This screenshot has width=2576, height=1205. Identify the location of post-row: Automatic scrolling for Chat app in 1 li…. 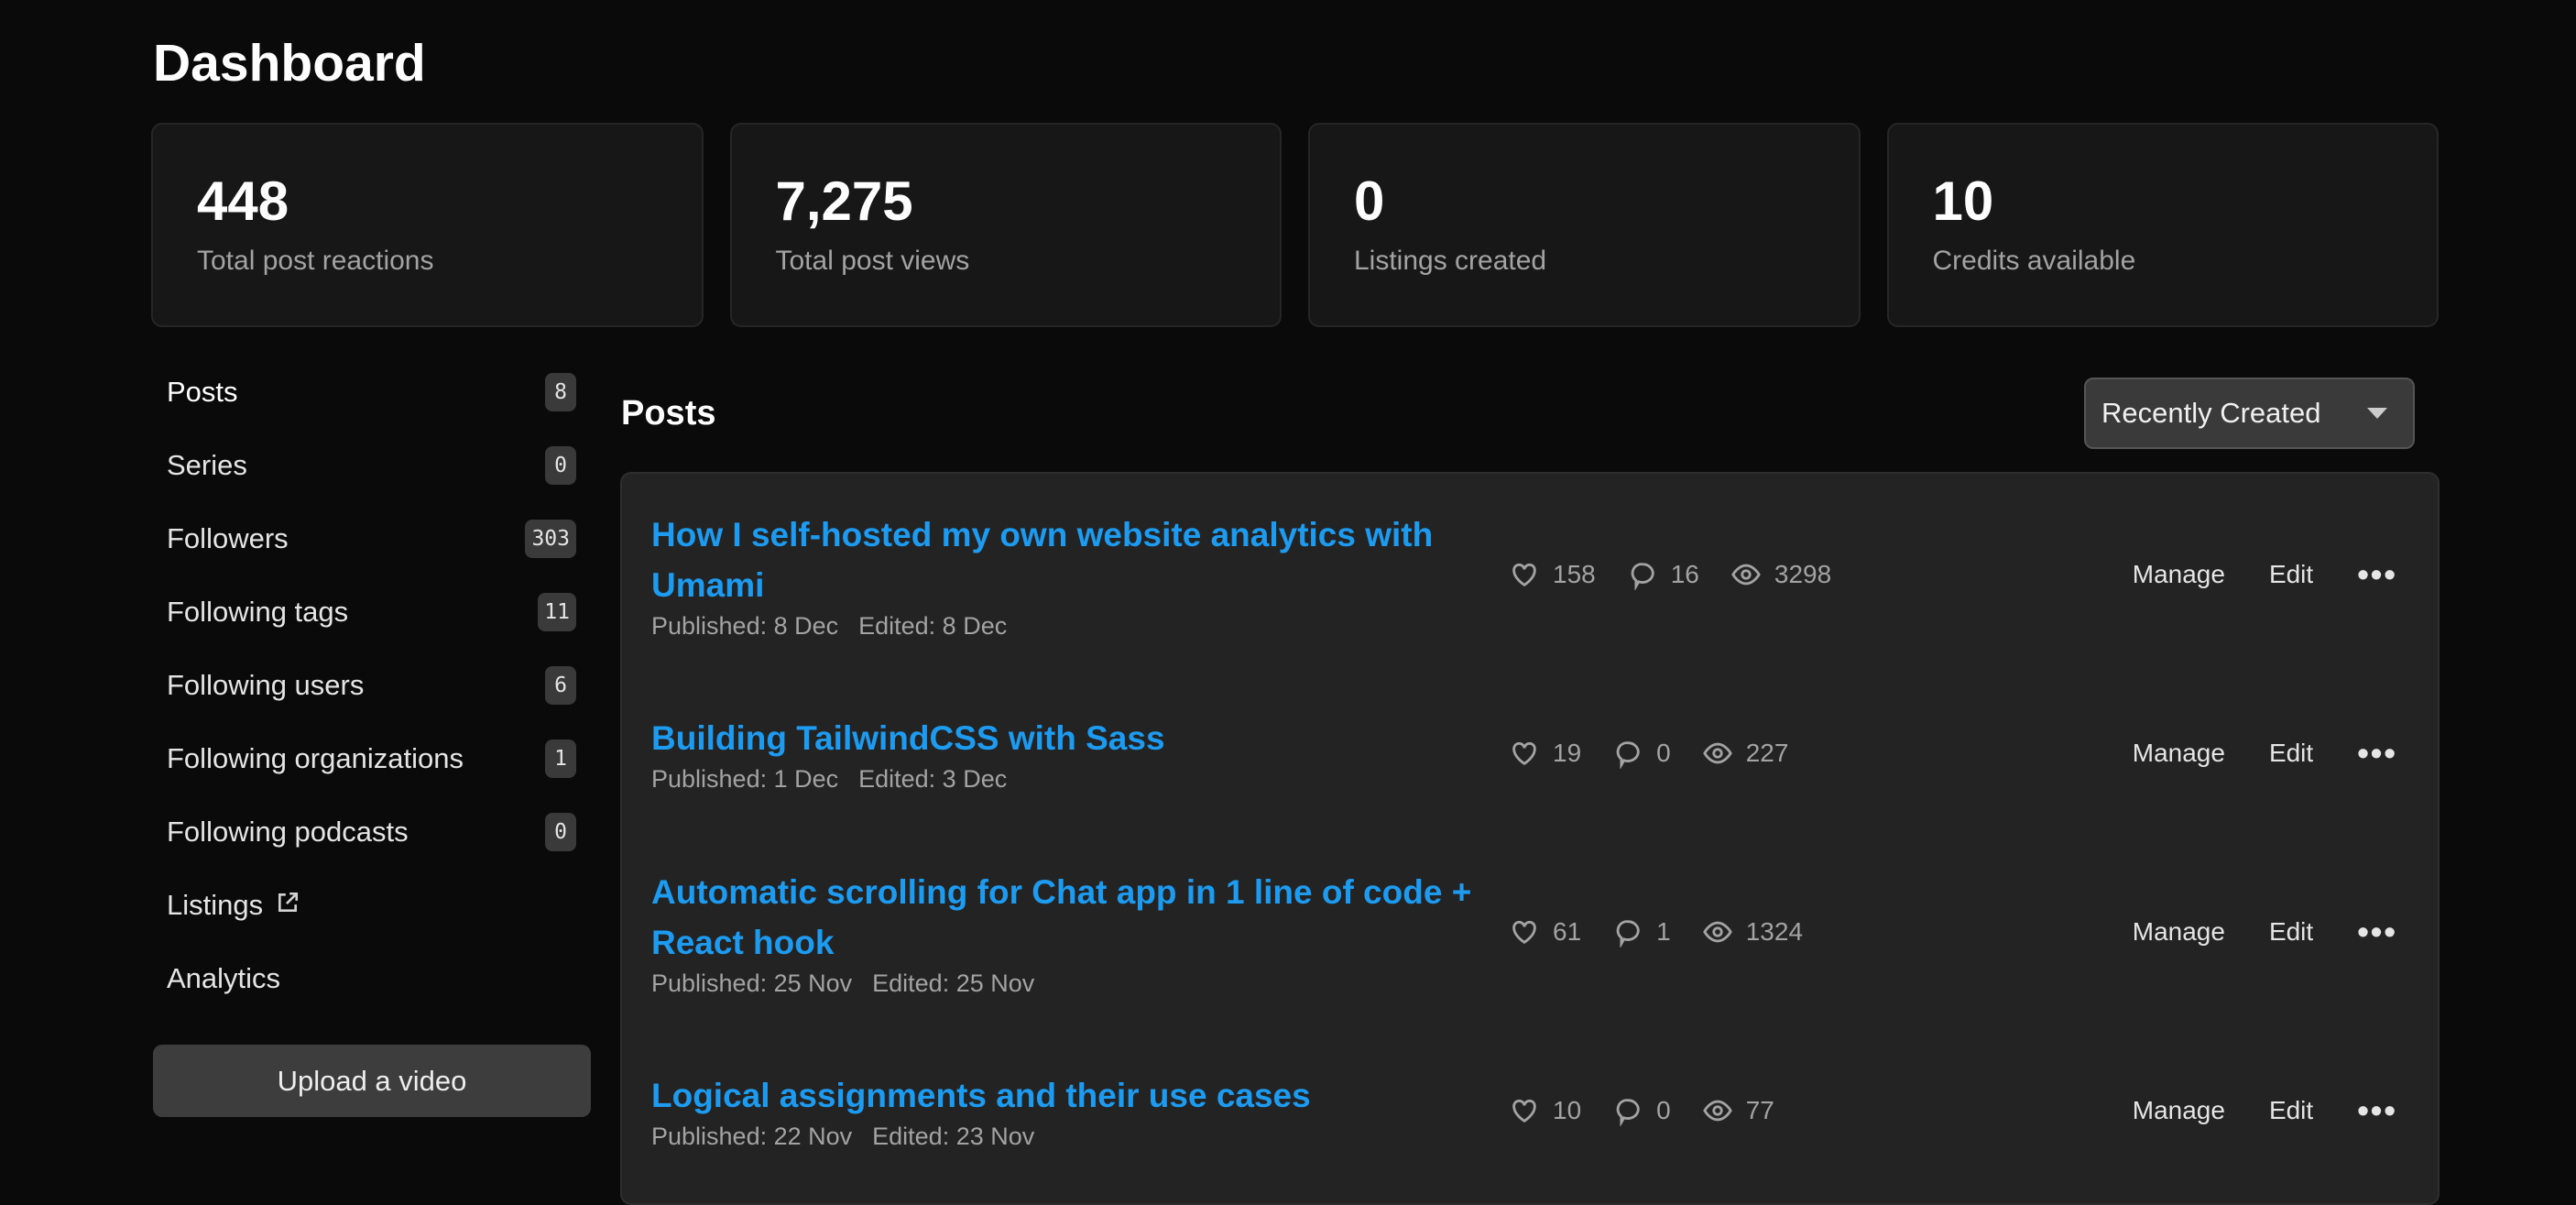
(1530, 932).